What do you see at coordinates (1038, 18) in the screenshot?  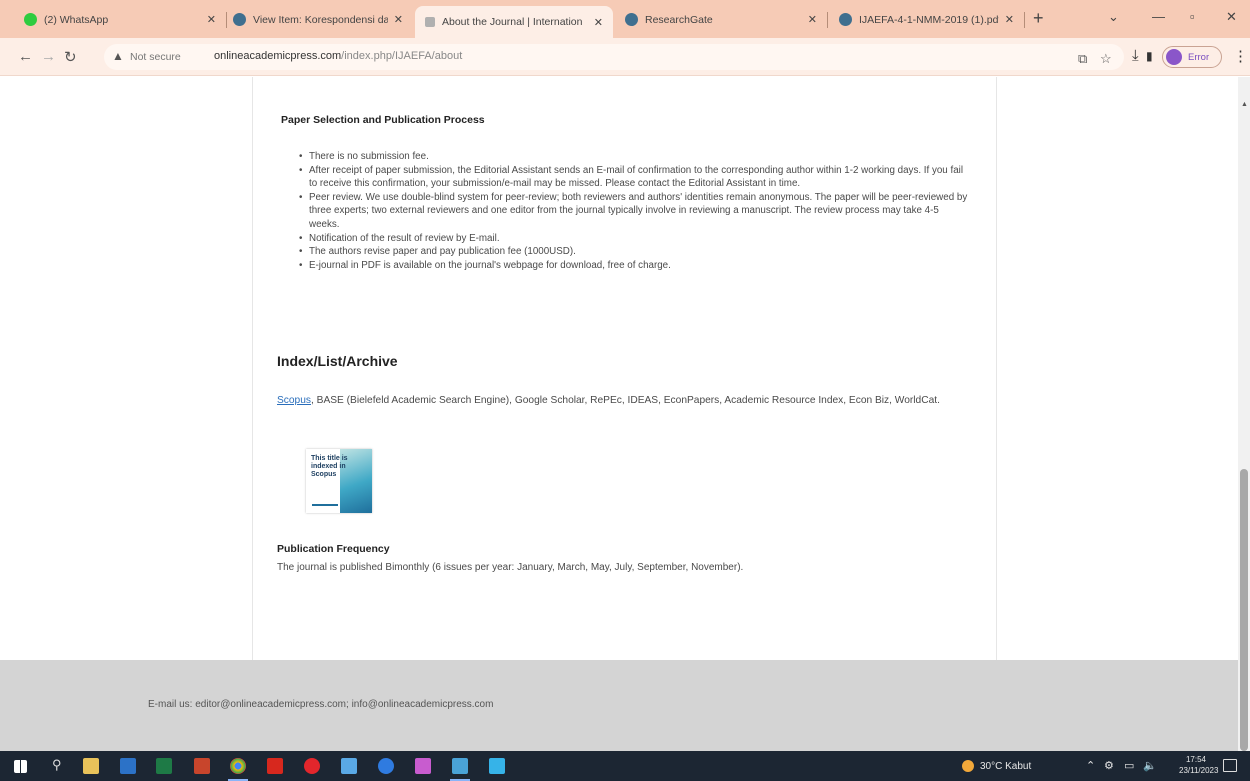 I see `new-tab-icon: +` at bounding box center [1038, 18].